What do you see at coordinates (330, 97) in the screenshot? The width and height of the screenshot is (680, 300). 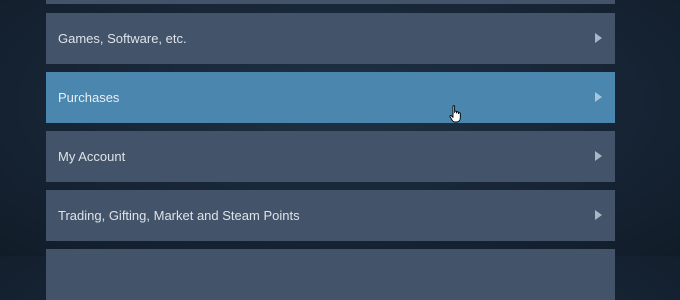 I see `menu-item-purchases: Purchases` at bounding box center [330, 97].